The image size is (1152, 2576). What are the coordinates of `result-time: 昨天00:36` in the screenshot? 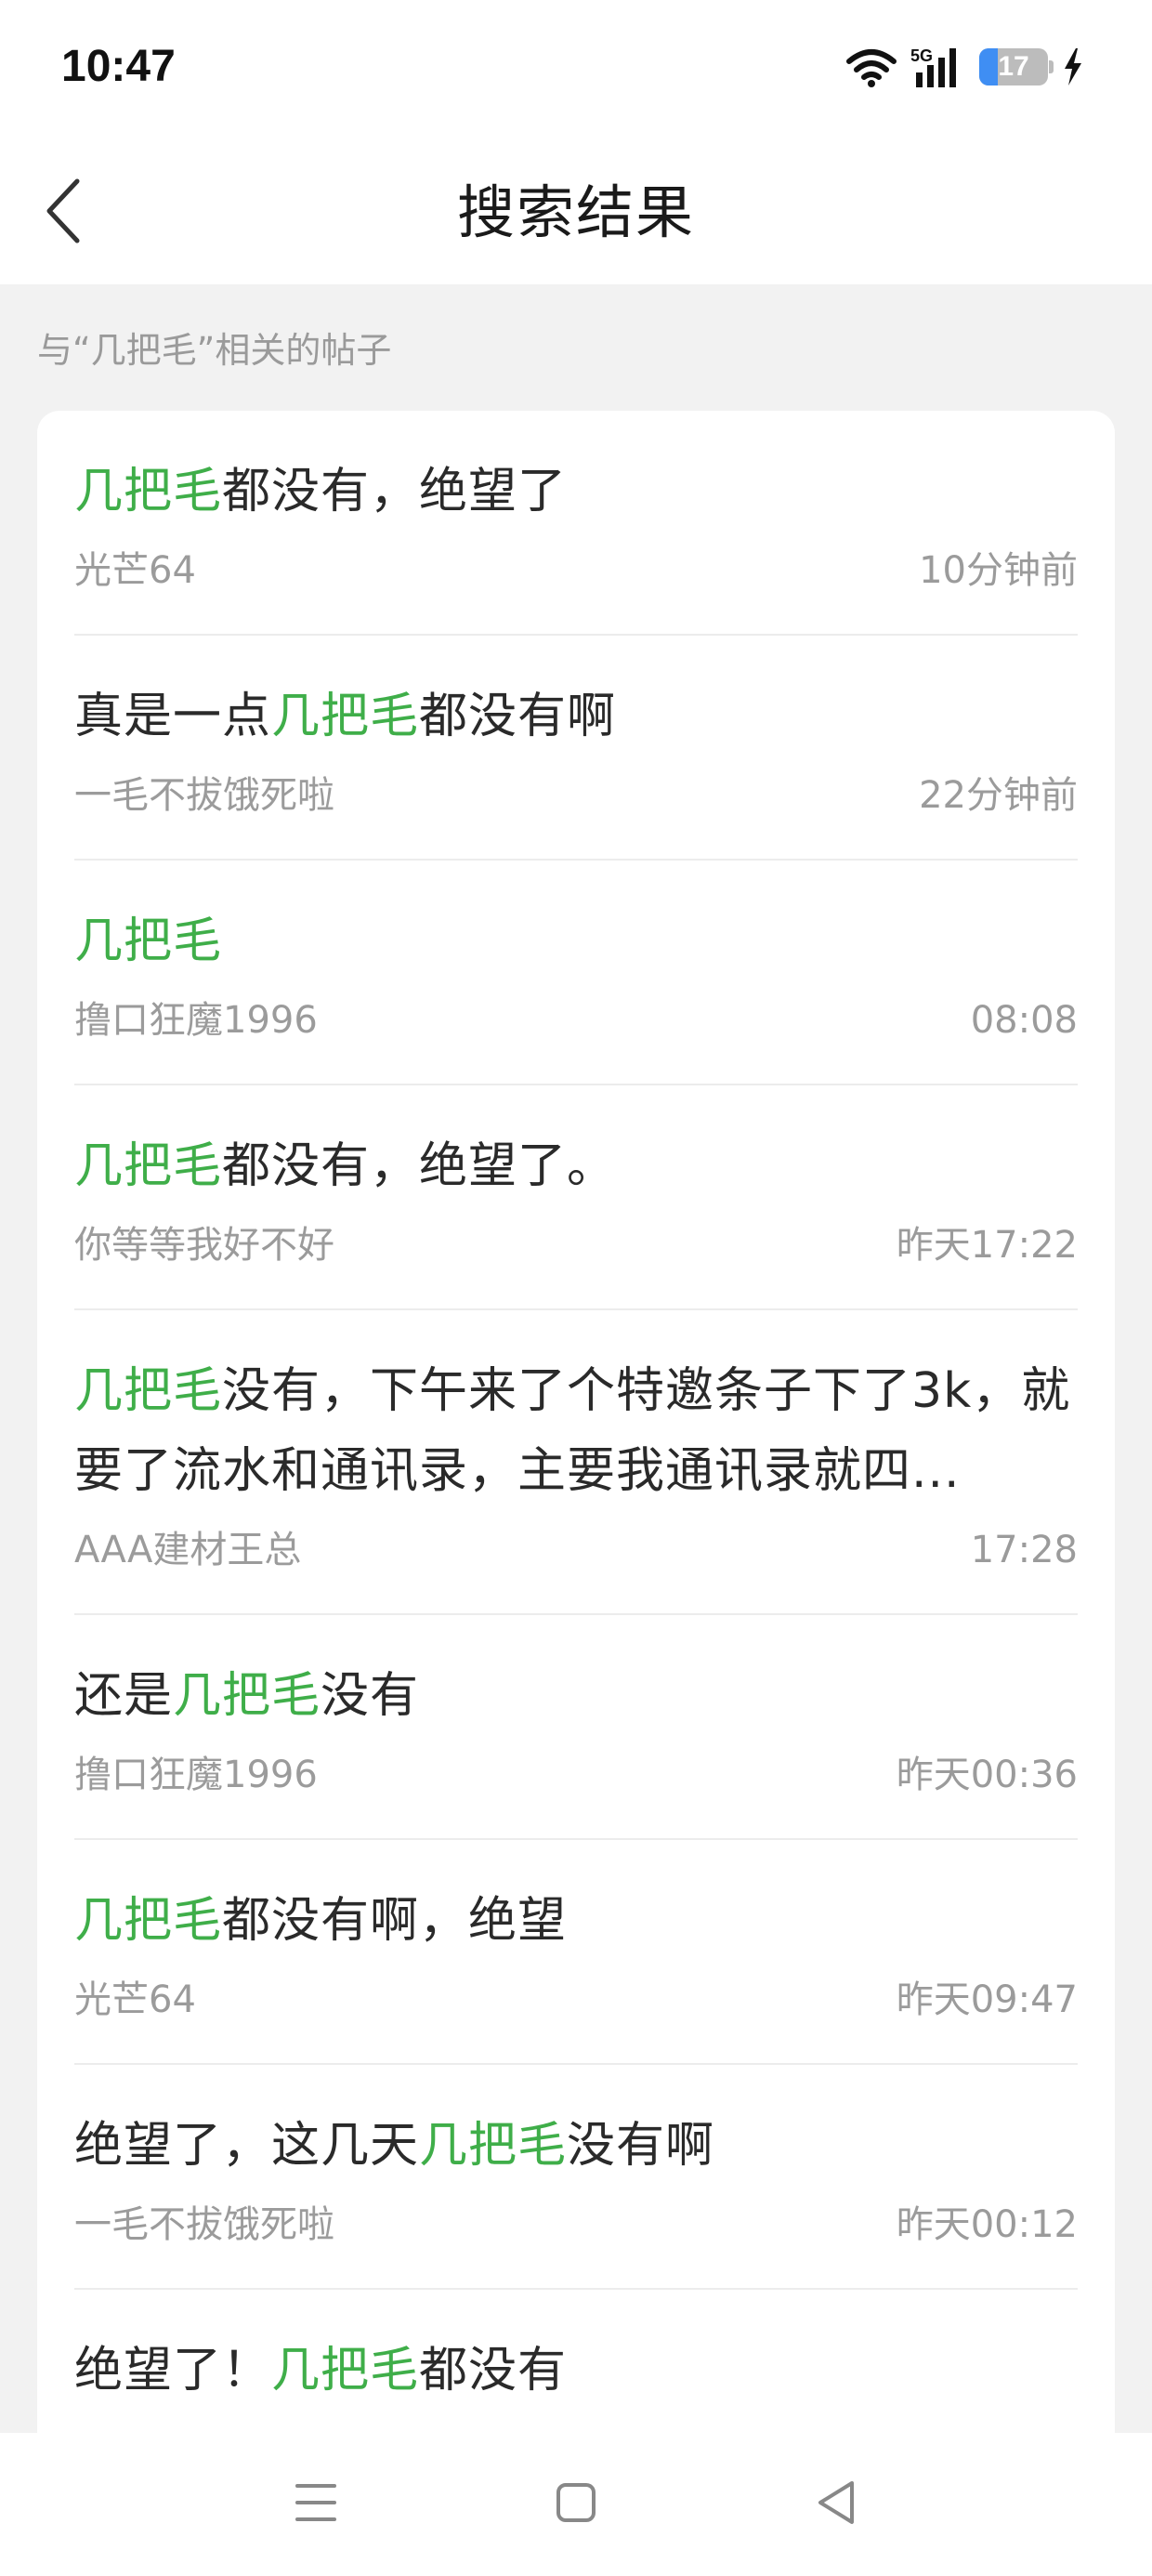 It's located at (987, 1775).